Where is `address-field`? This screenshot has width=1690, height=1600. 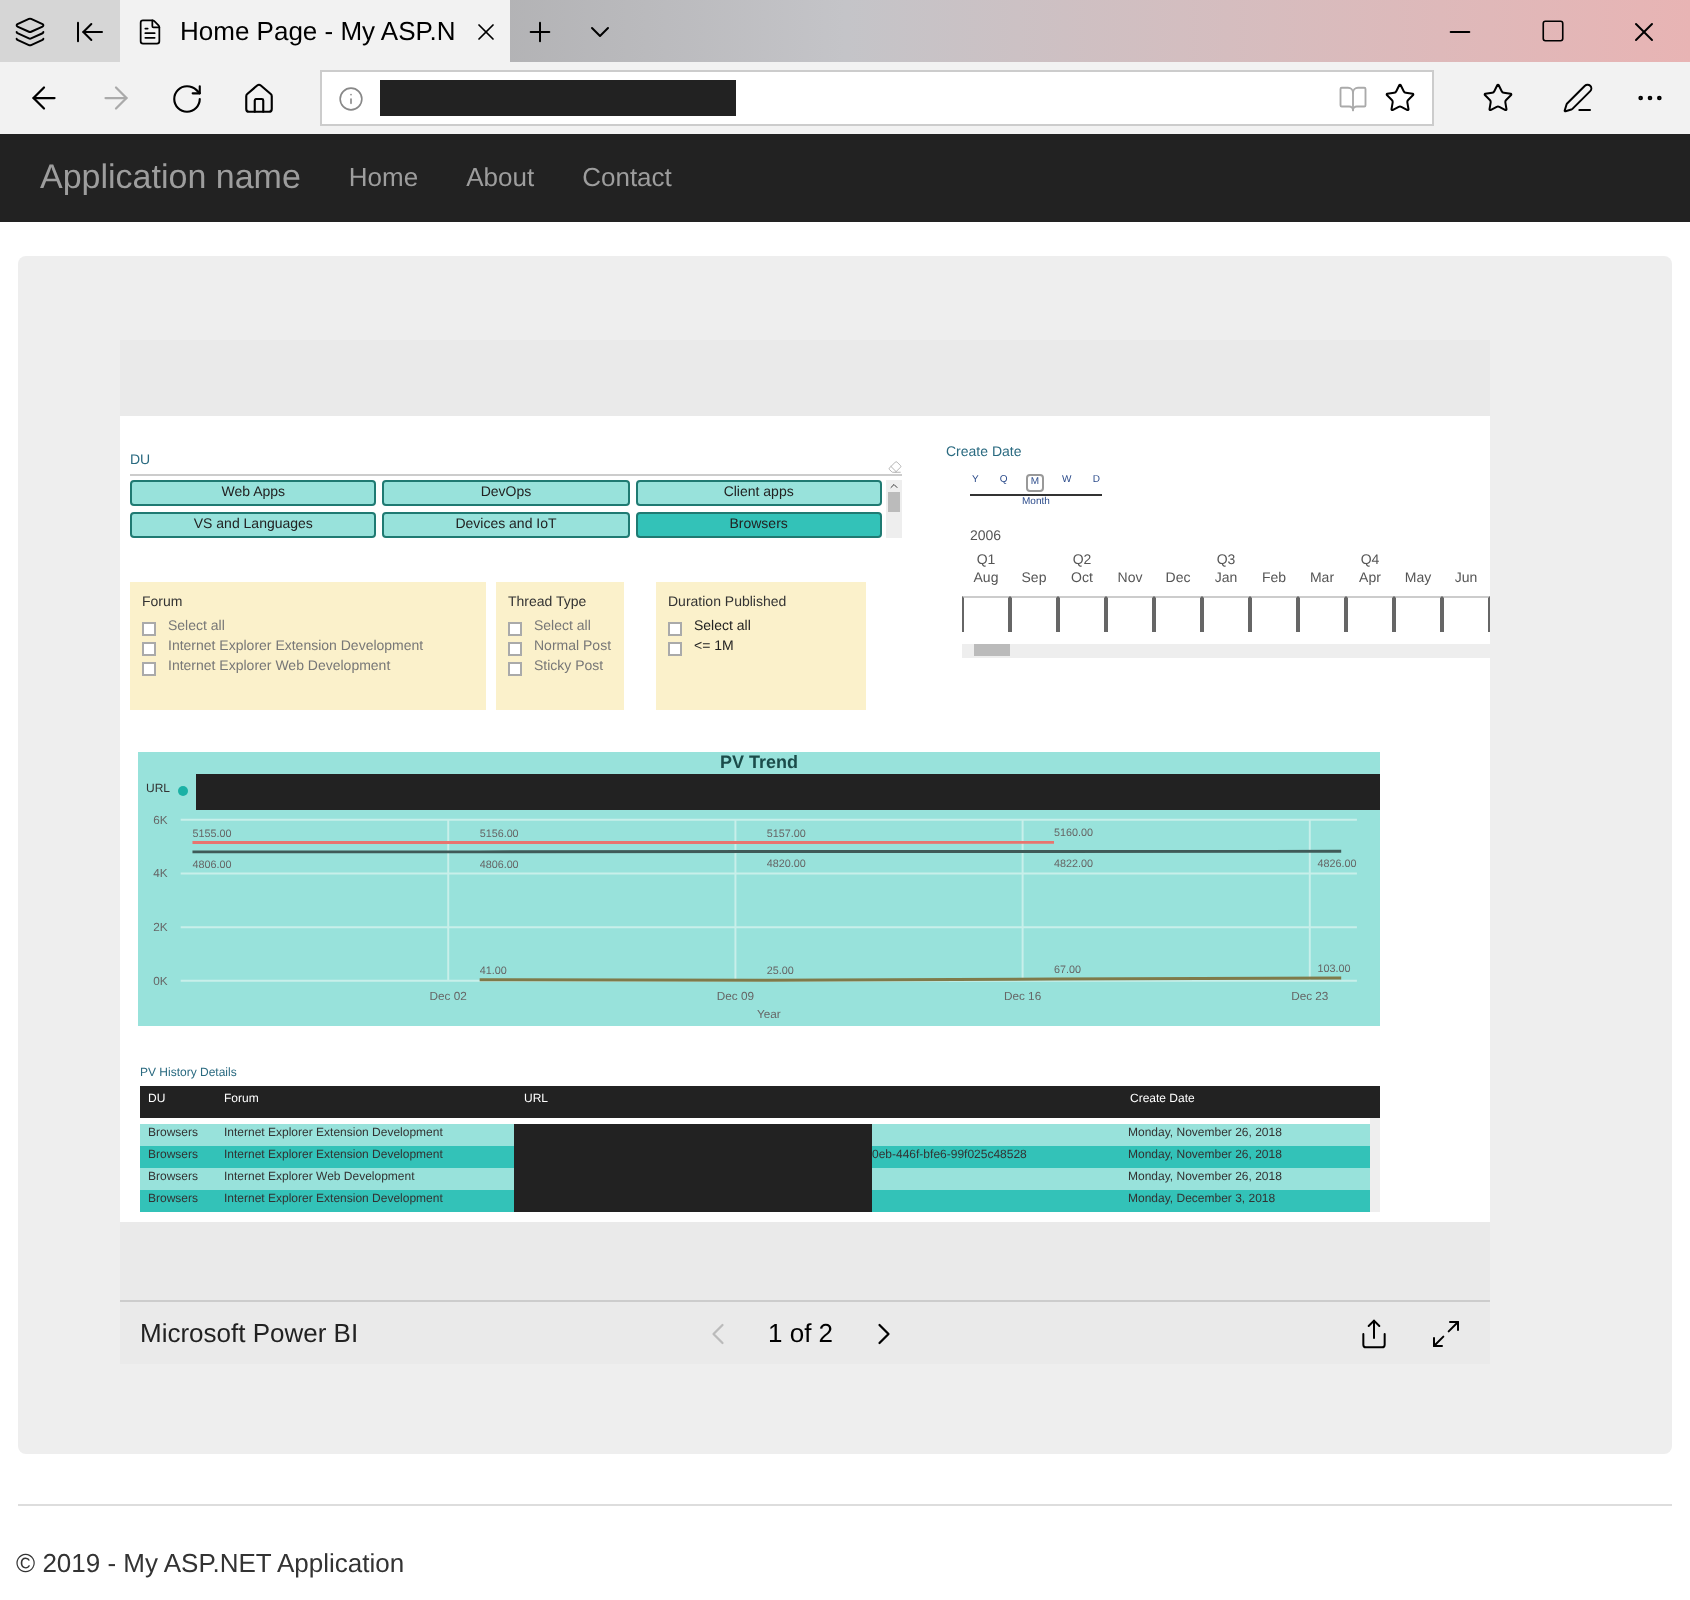
address-field is located at coordinates (877, 98).